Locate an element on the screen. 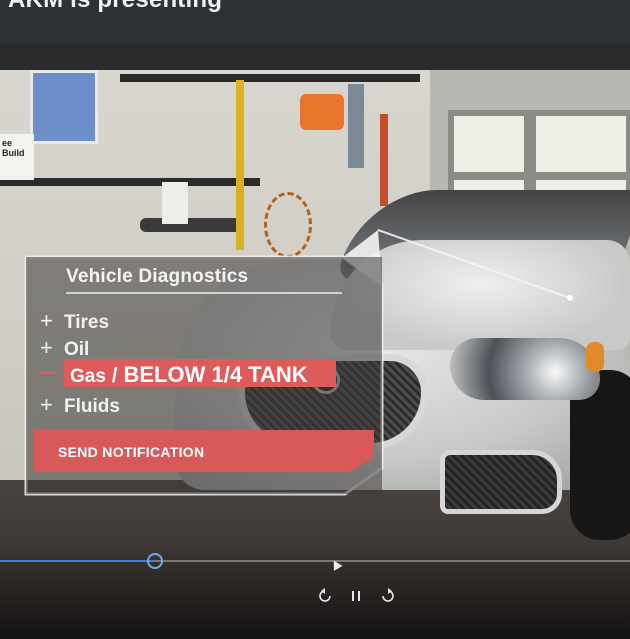 The width and height of the screenshot is (630, 639). presenter-header: AKM is presenting is located at coordinates (315, 22).